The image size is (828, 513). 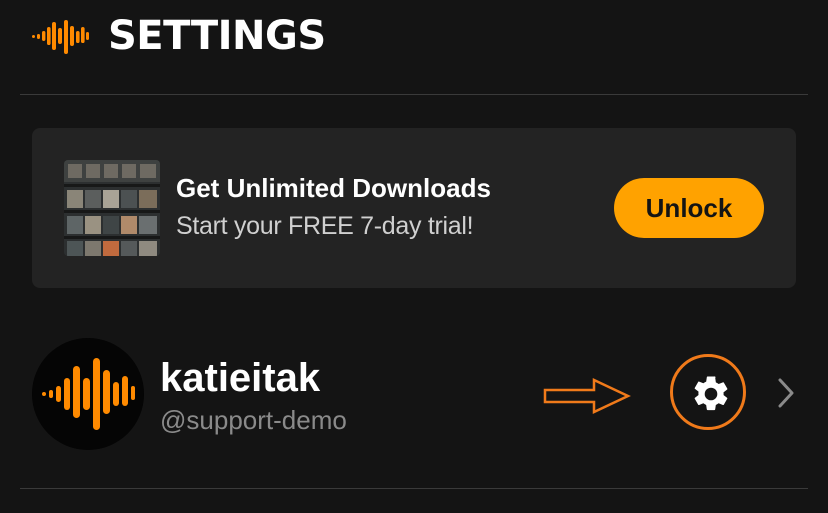 I want to click on username: katieitak, so click(x=240, y=378).